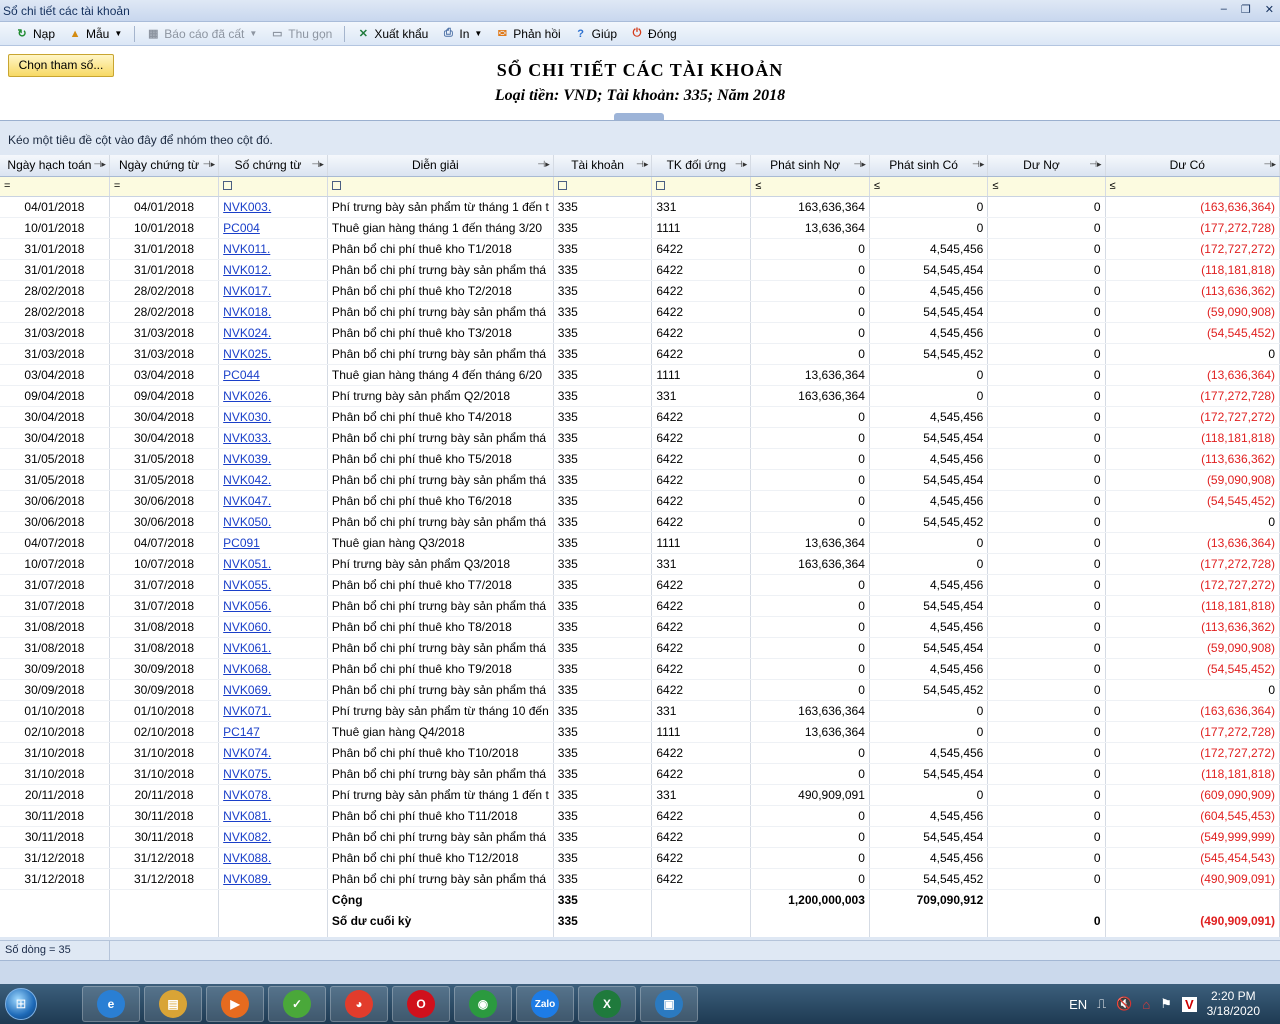 This screenshot has height=1024, width=1280. I want to click on cell-voucher-no: PC091, so click(273, 543).